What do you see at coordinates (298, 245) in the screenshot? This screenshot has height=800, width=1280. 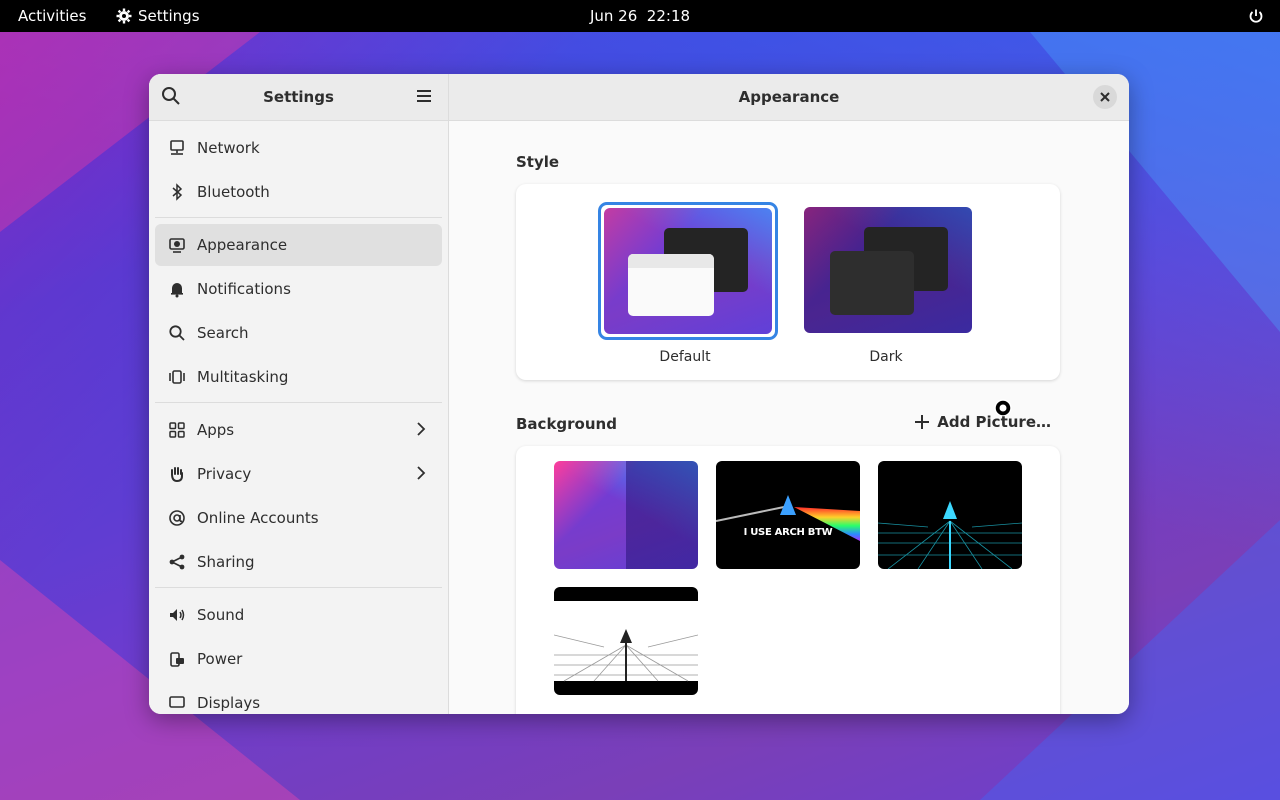 I see `sidebar-item-appearance: Appearance` at bounding box center [298, 245].